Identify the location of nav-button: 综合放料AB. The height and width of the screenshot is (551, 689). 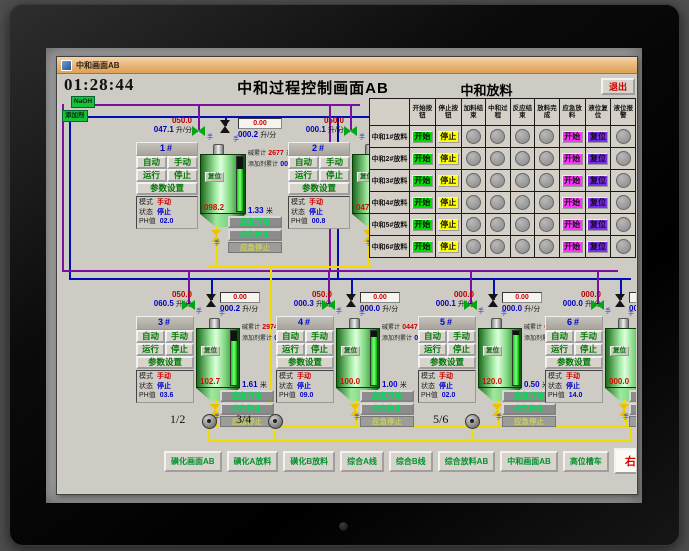
(466, 461).